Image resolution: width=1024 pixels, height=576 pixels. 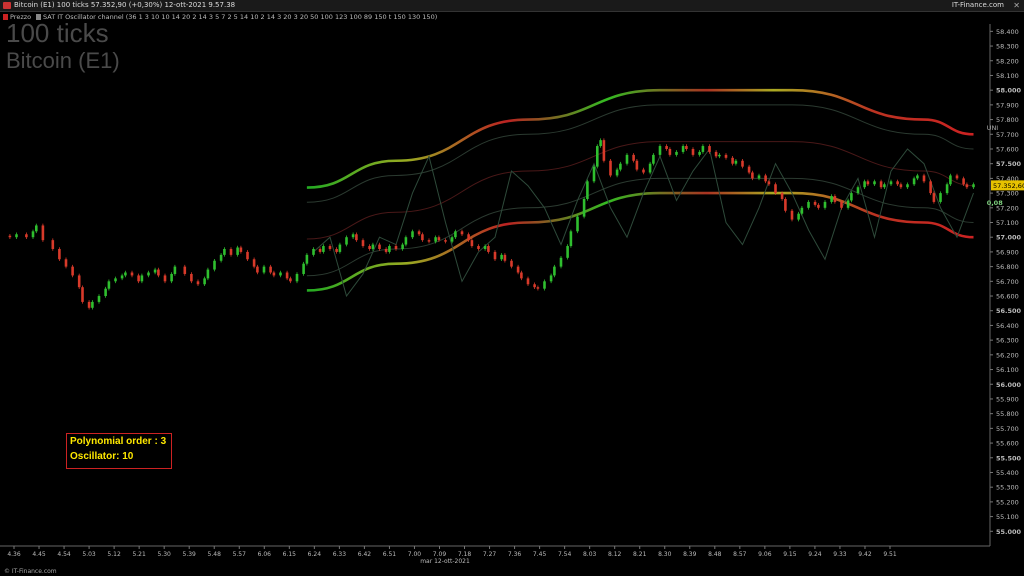 I want to click on x-tick-label: 5.48, so click(x=215, y=554).